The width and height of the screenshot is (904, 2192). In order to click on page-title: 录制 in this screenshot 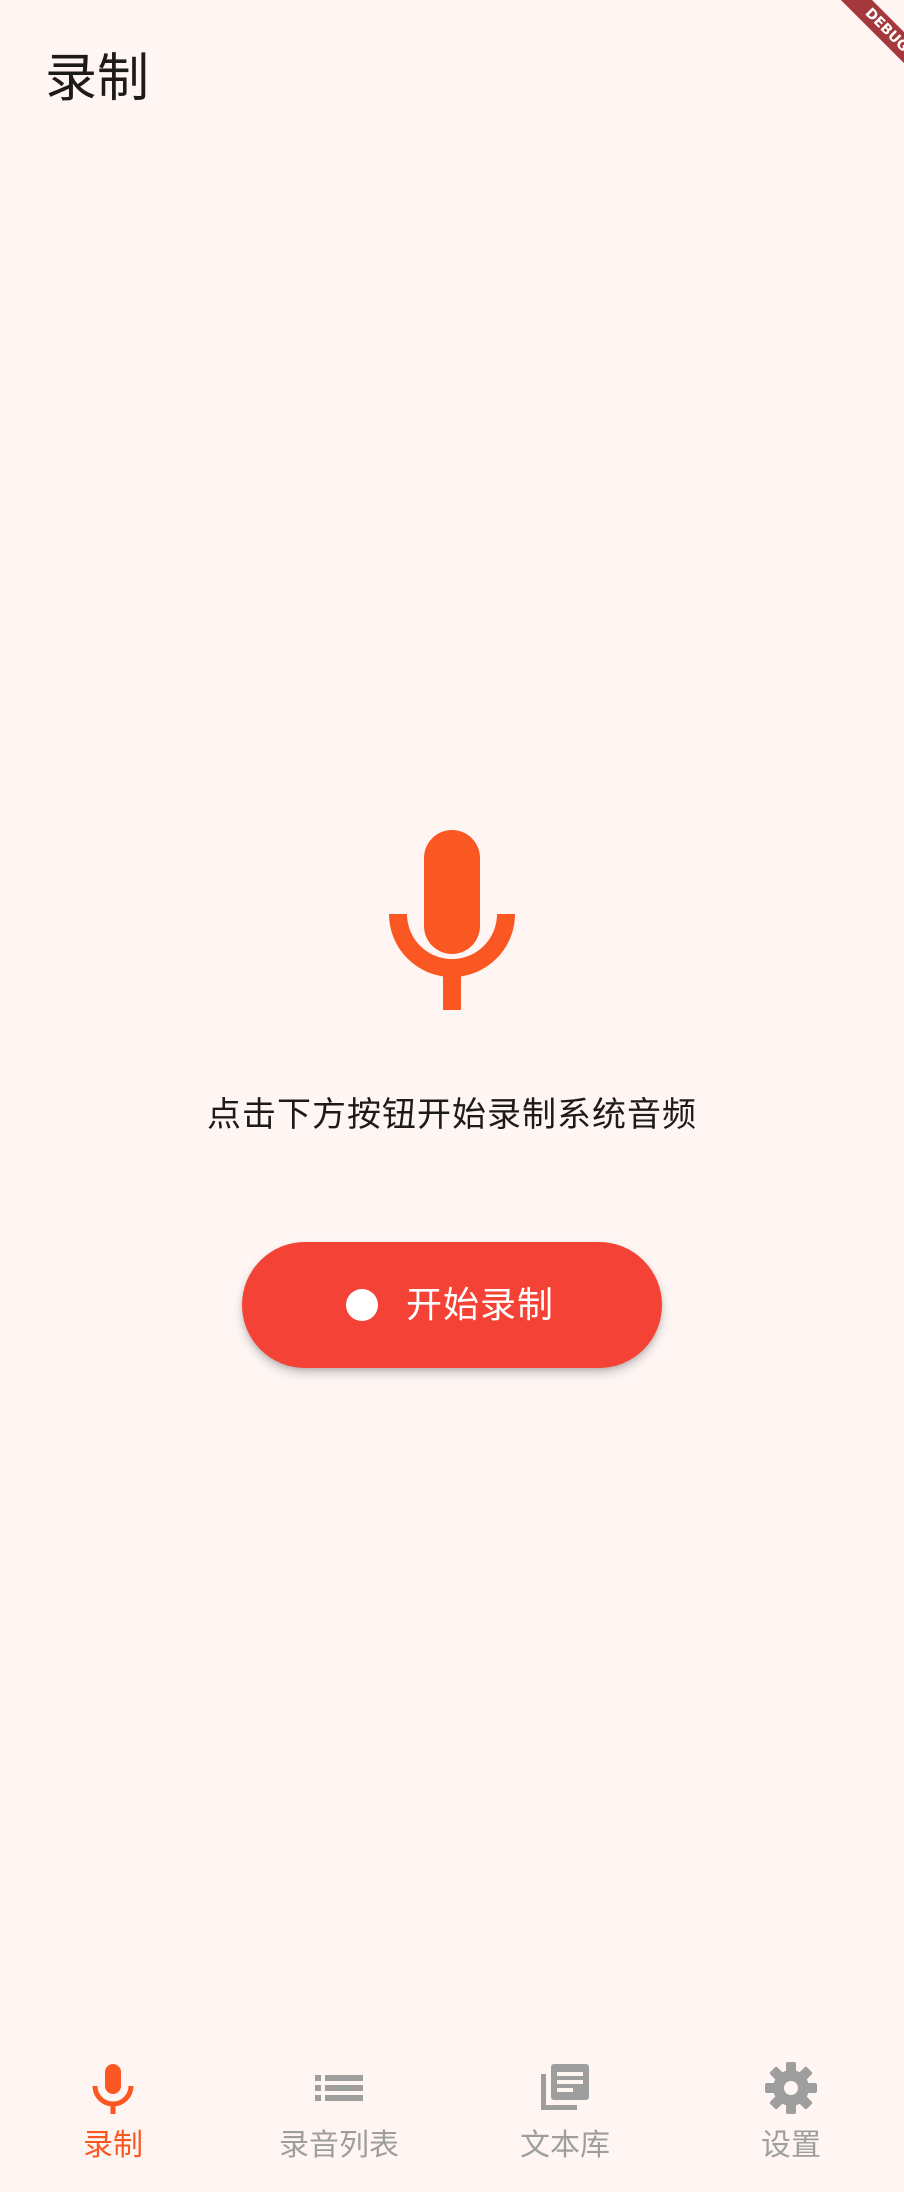, I will do `click(97, 79)`.